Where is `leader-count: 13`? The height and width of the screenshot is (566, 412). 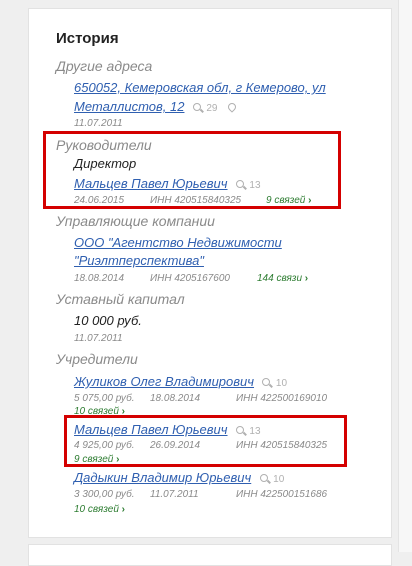 leader-count: 13 is located at coordinates (255, 185).